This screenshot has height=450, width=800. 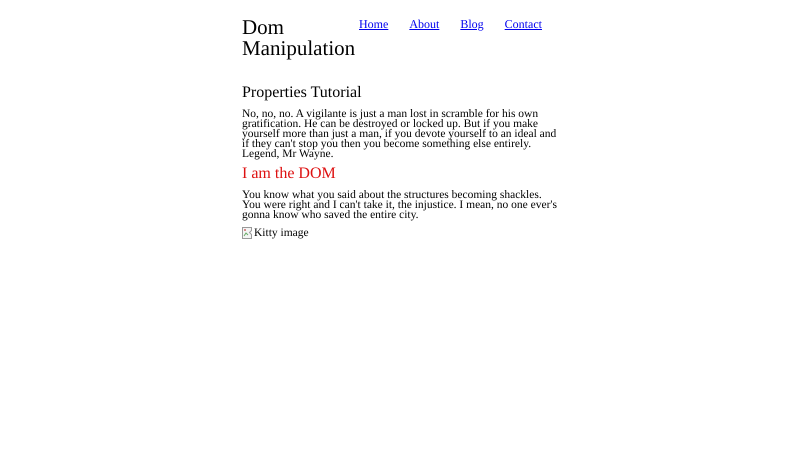 What do you see at coordinates (299, 38) in the screenshot?
I see `site-title: Dom Manipulation` at bounding box center [299, 38].